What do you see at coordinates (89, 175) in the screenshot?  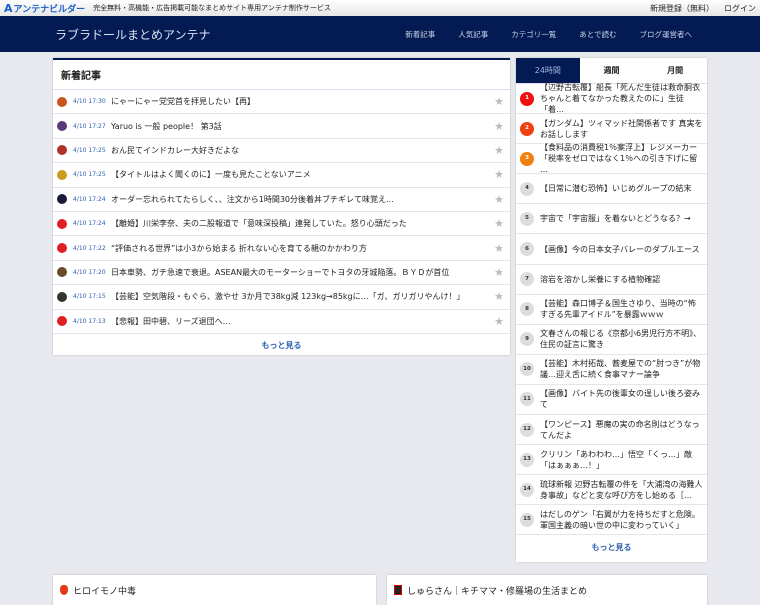 I see `article-time: 4/10 17:25` at bounding box center [89, 175].